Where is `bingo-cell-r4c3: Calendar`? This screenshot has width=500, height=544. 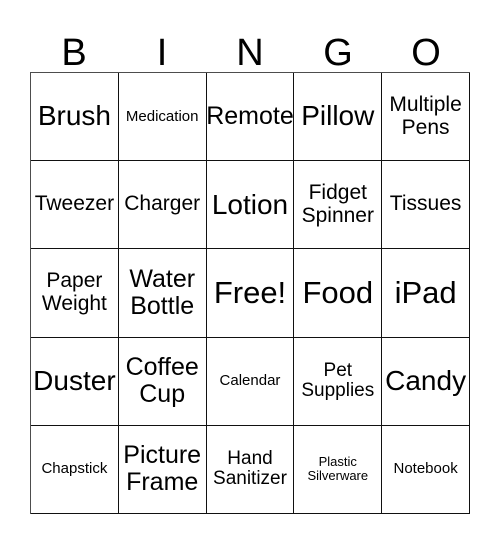 bingo-cell-r4c3: Calendar is located at coordinates (250, 381).